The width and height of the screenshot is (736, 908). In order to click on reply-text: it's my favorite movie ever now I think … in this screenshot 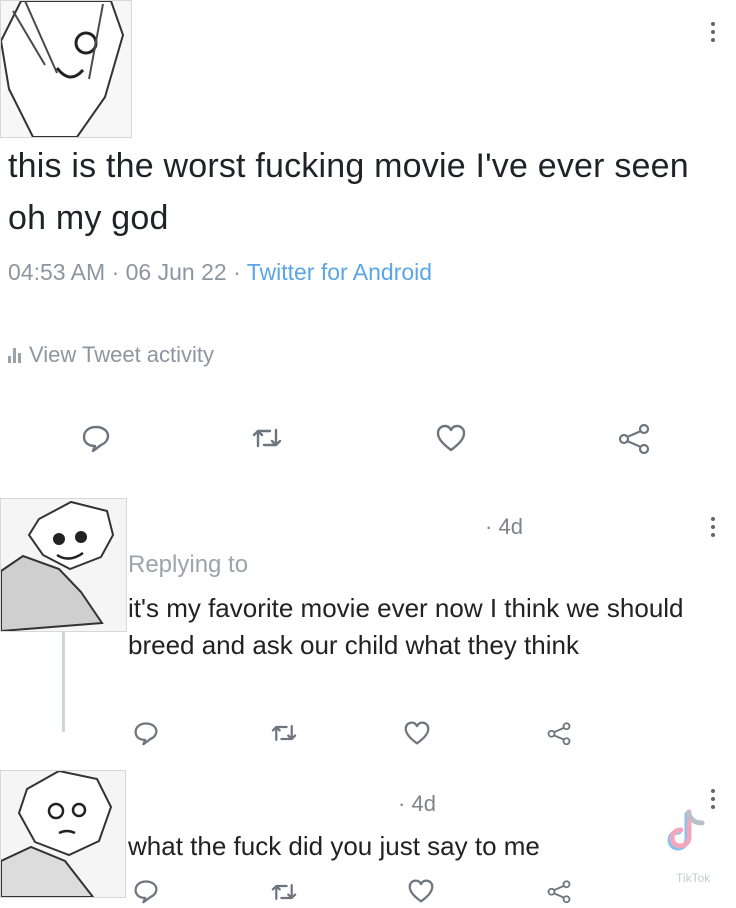, I will do `click(406, 626)`.